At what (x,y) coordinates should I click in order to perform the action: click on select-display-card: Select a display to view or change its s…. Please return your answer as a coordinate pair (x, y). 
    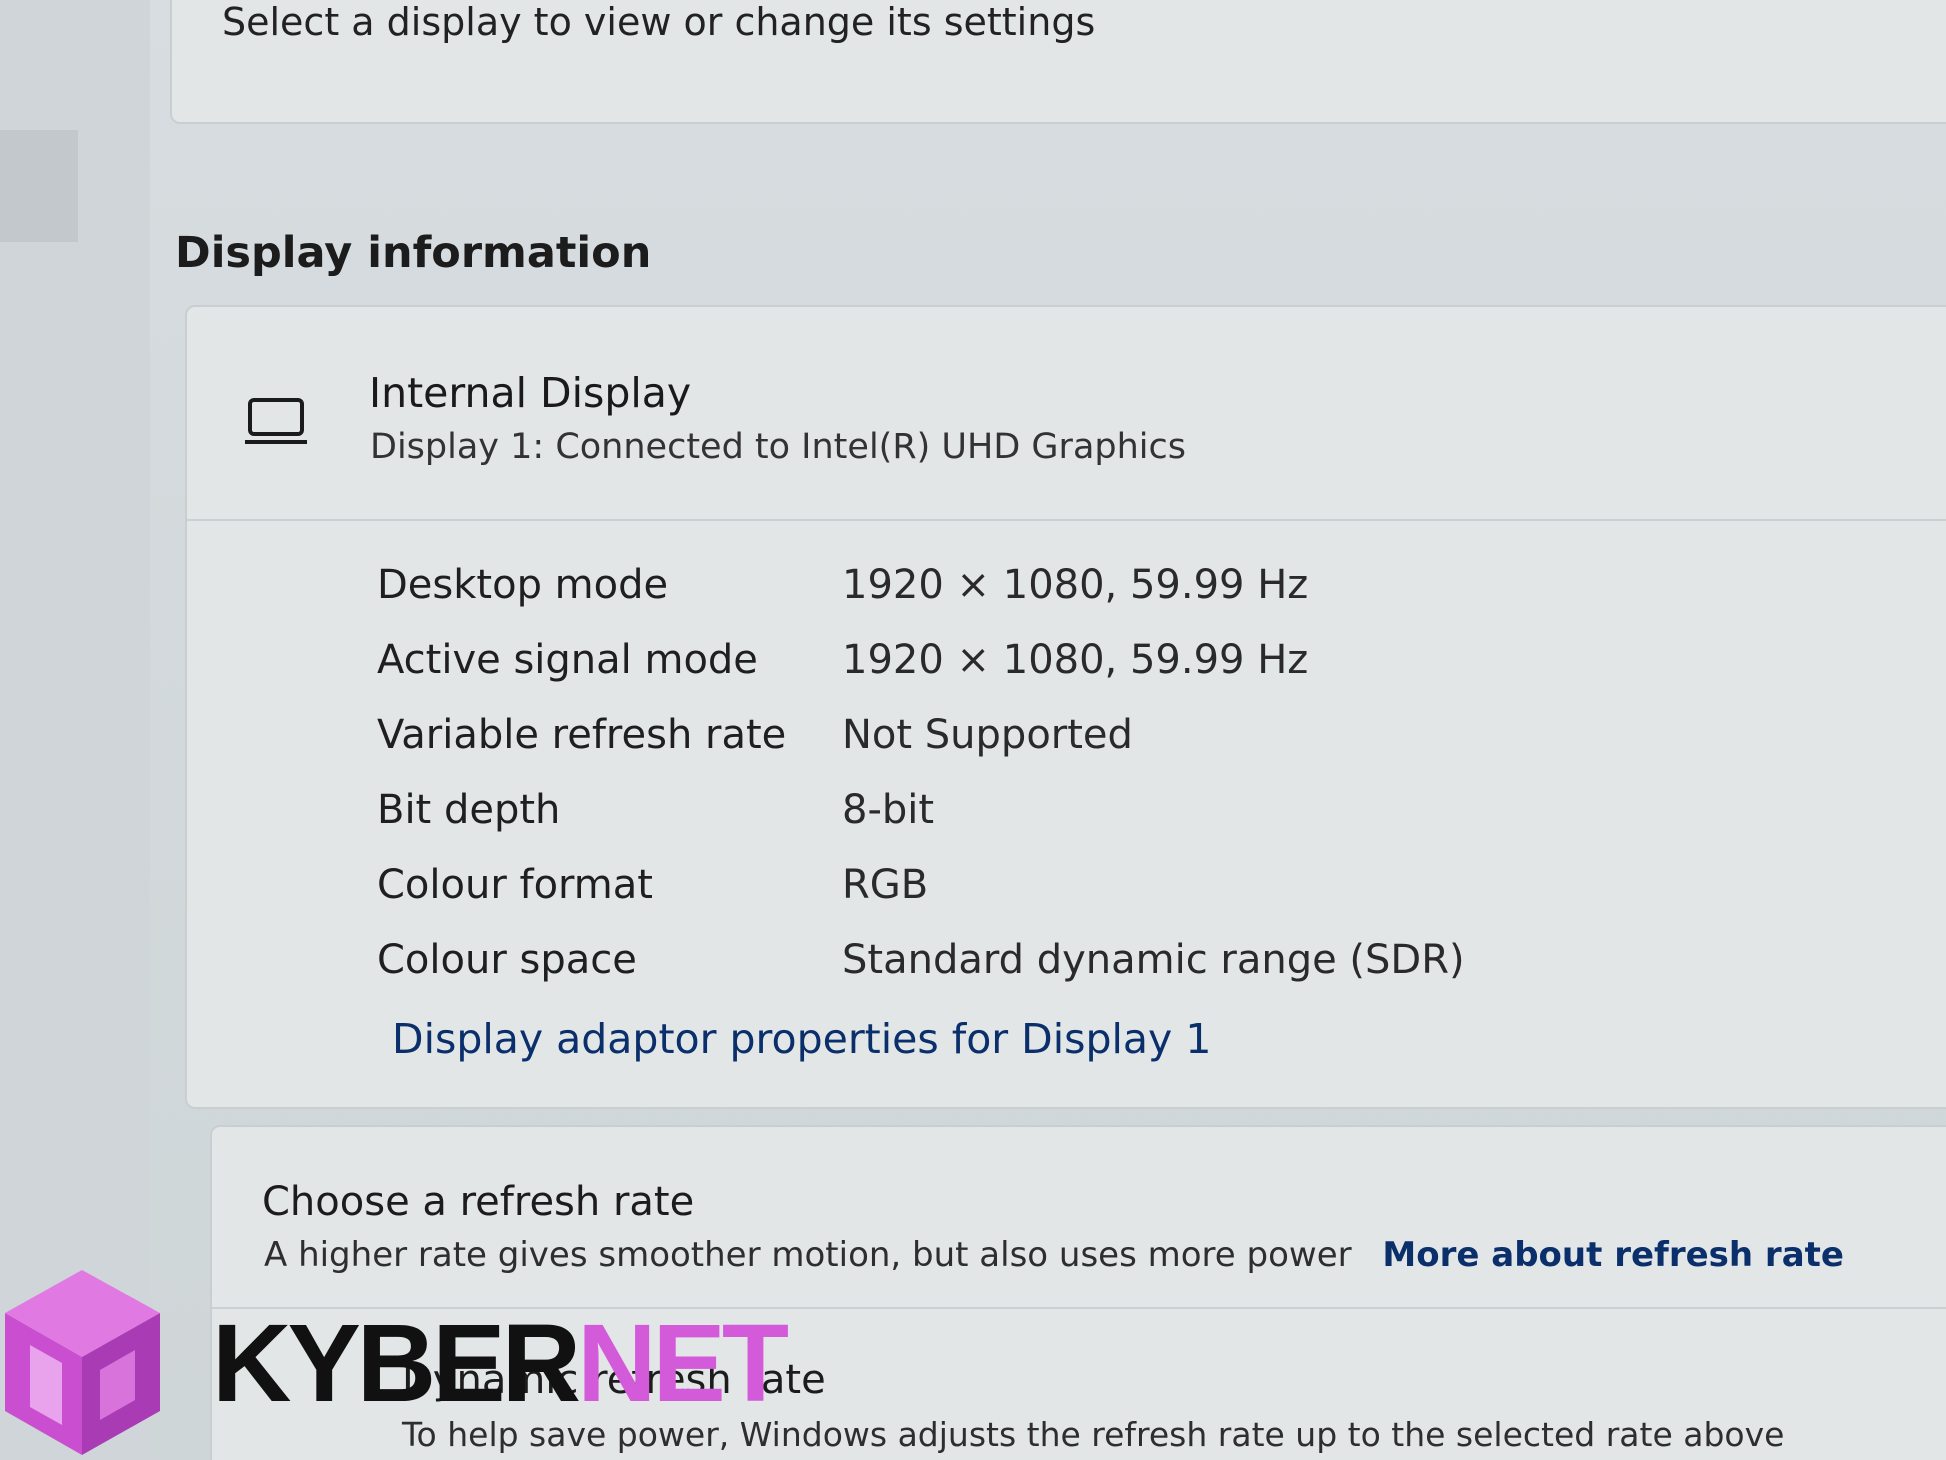
    Looking at the image, I should click on (1058, 62).